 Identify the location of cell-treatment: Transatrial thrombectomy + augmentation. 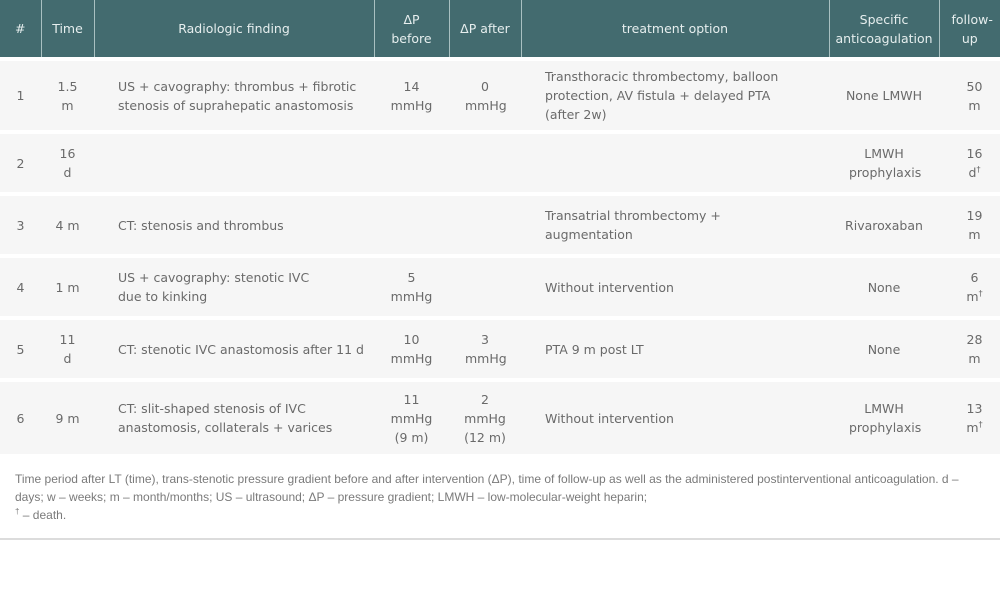
(675, 224).